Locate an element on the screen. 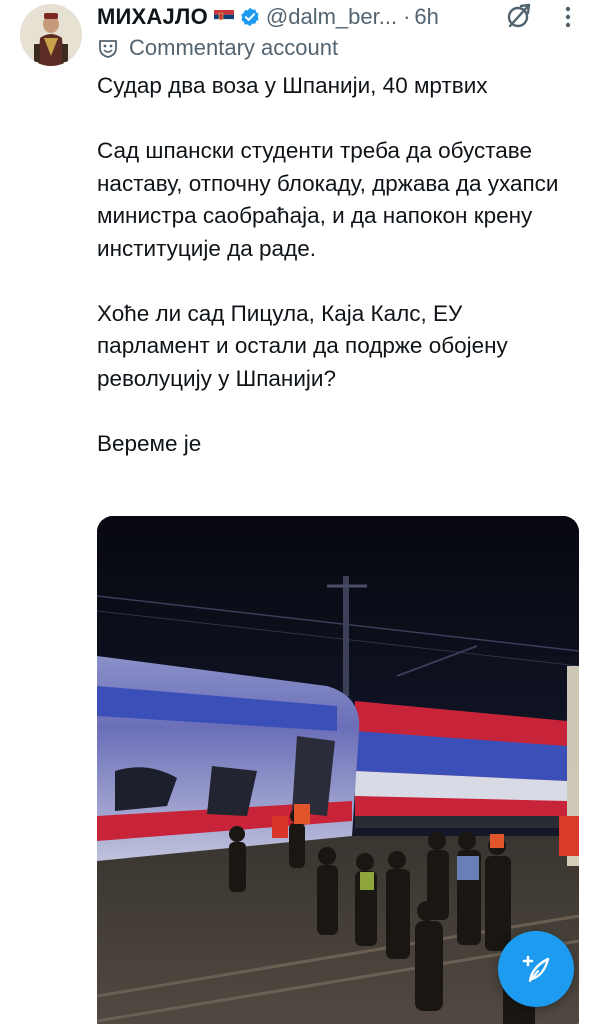 Image resolution: width=598 pixels, height=1024 pixels. account-label-text: Commentary account is located at coordinates (234, 47).